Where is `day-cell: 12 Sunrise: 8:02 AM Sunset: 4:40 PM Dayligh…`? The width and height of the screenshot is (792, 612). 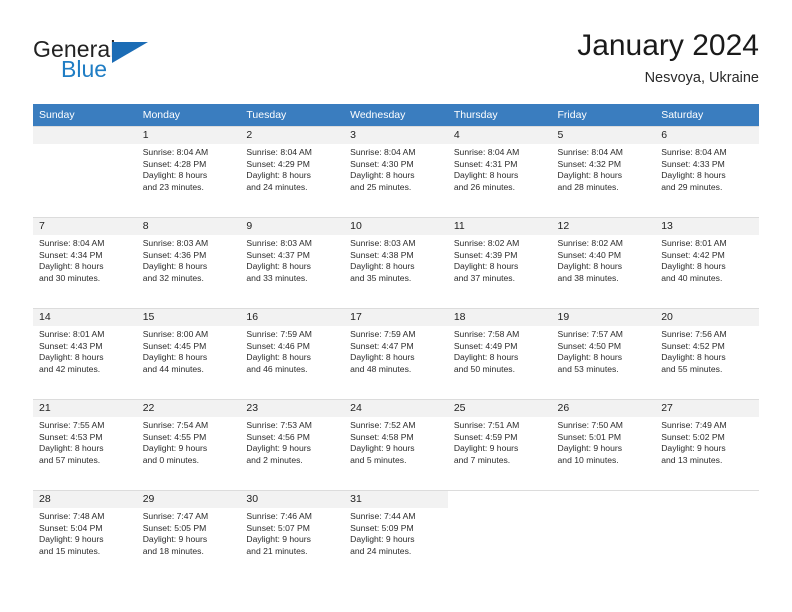
day-cell: 12 Sunrise: 8:02 AM Sunset: 4:40 PM Dayligh… is located at coordinates (603, 263).